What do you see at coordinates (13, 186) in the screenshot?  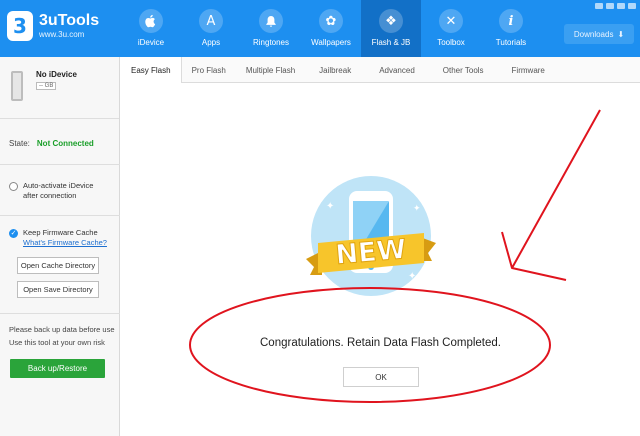 I see `radio-button` at bounding box center [13, 186].